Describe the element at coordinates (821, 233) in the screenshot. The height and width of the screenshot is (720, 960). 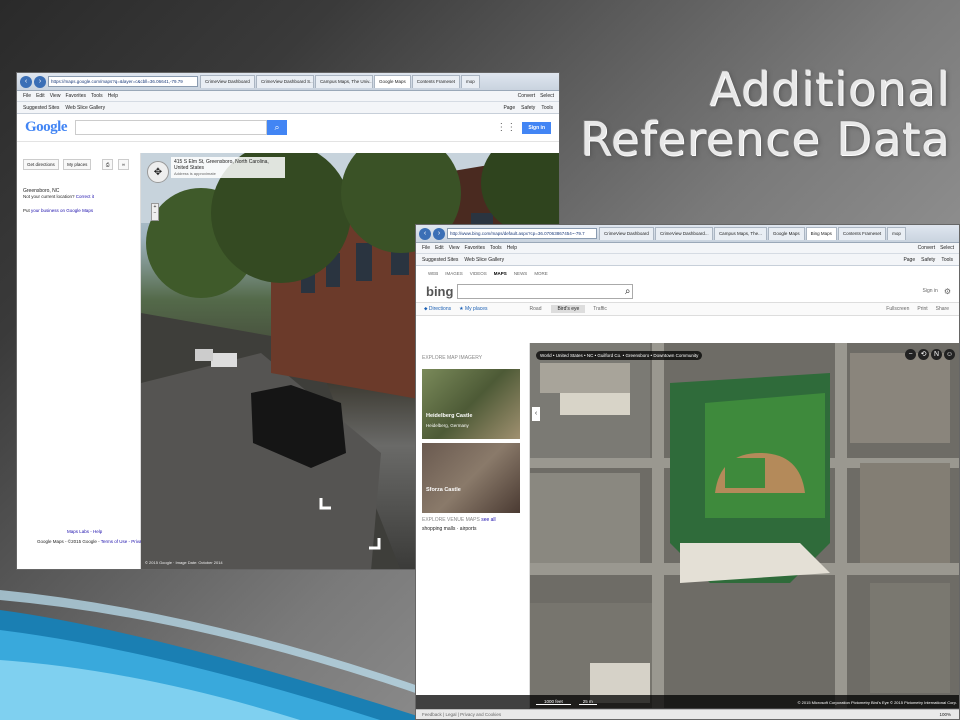
I see `tab-bing-maps: Bing Maps` at that location.